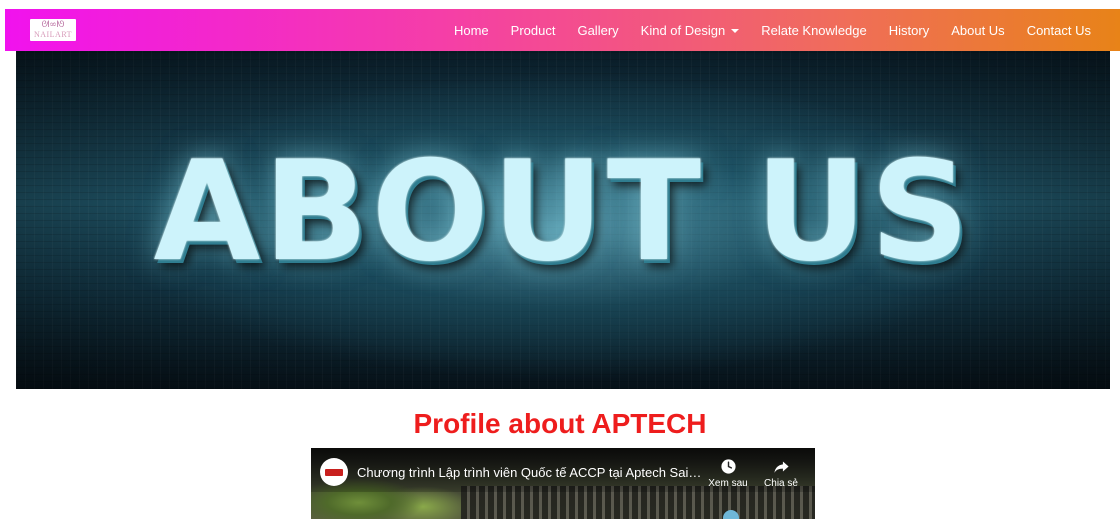 This screenshot has width=1120, height=519. Describe the element at coordinates (1059, 30) in the screenshot. I see `nav-contact-us: Contact Us` at that location.